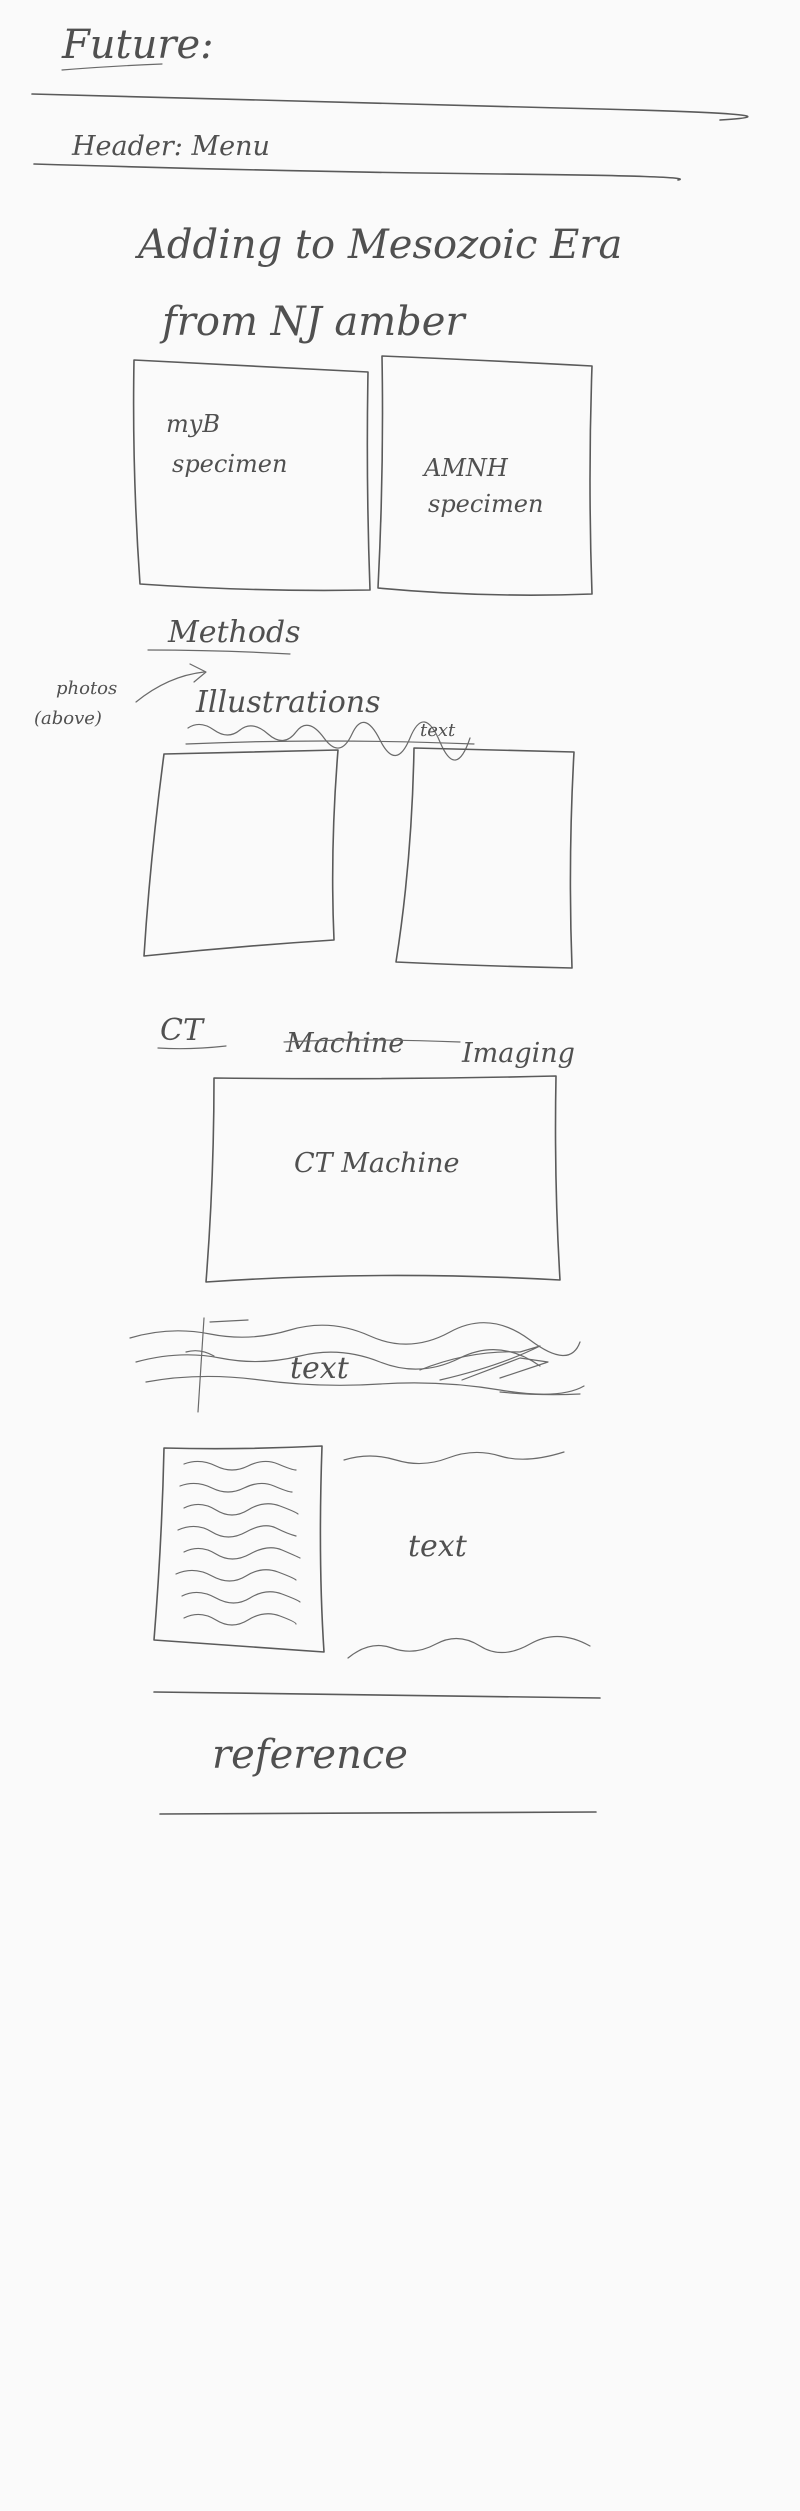  Describe the element at coordinates (229, 464) in the screenshot. I see `specimen-box-1-line2: specimen` at that location.